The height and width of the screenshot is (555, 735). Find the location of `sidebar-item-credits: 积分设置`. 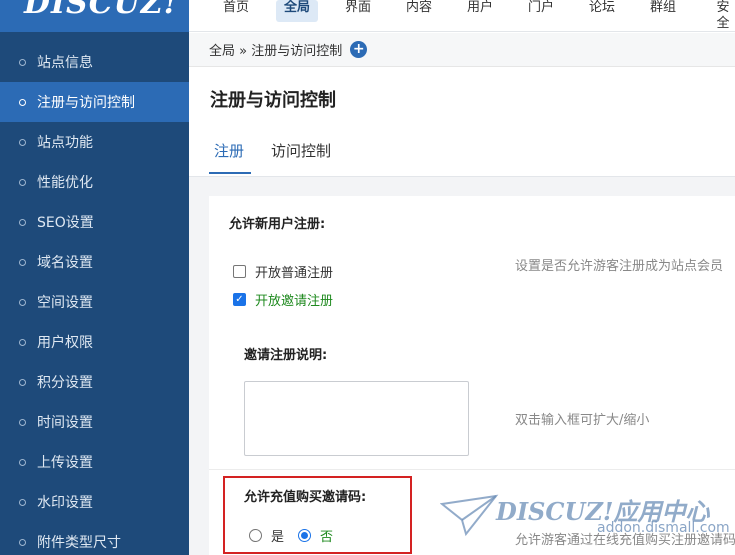

sidebar-item-credits: 积分设置 is located at coordinates (94, 382).